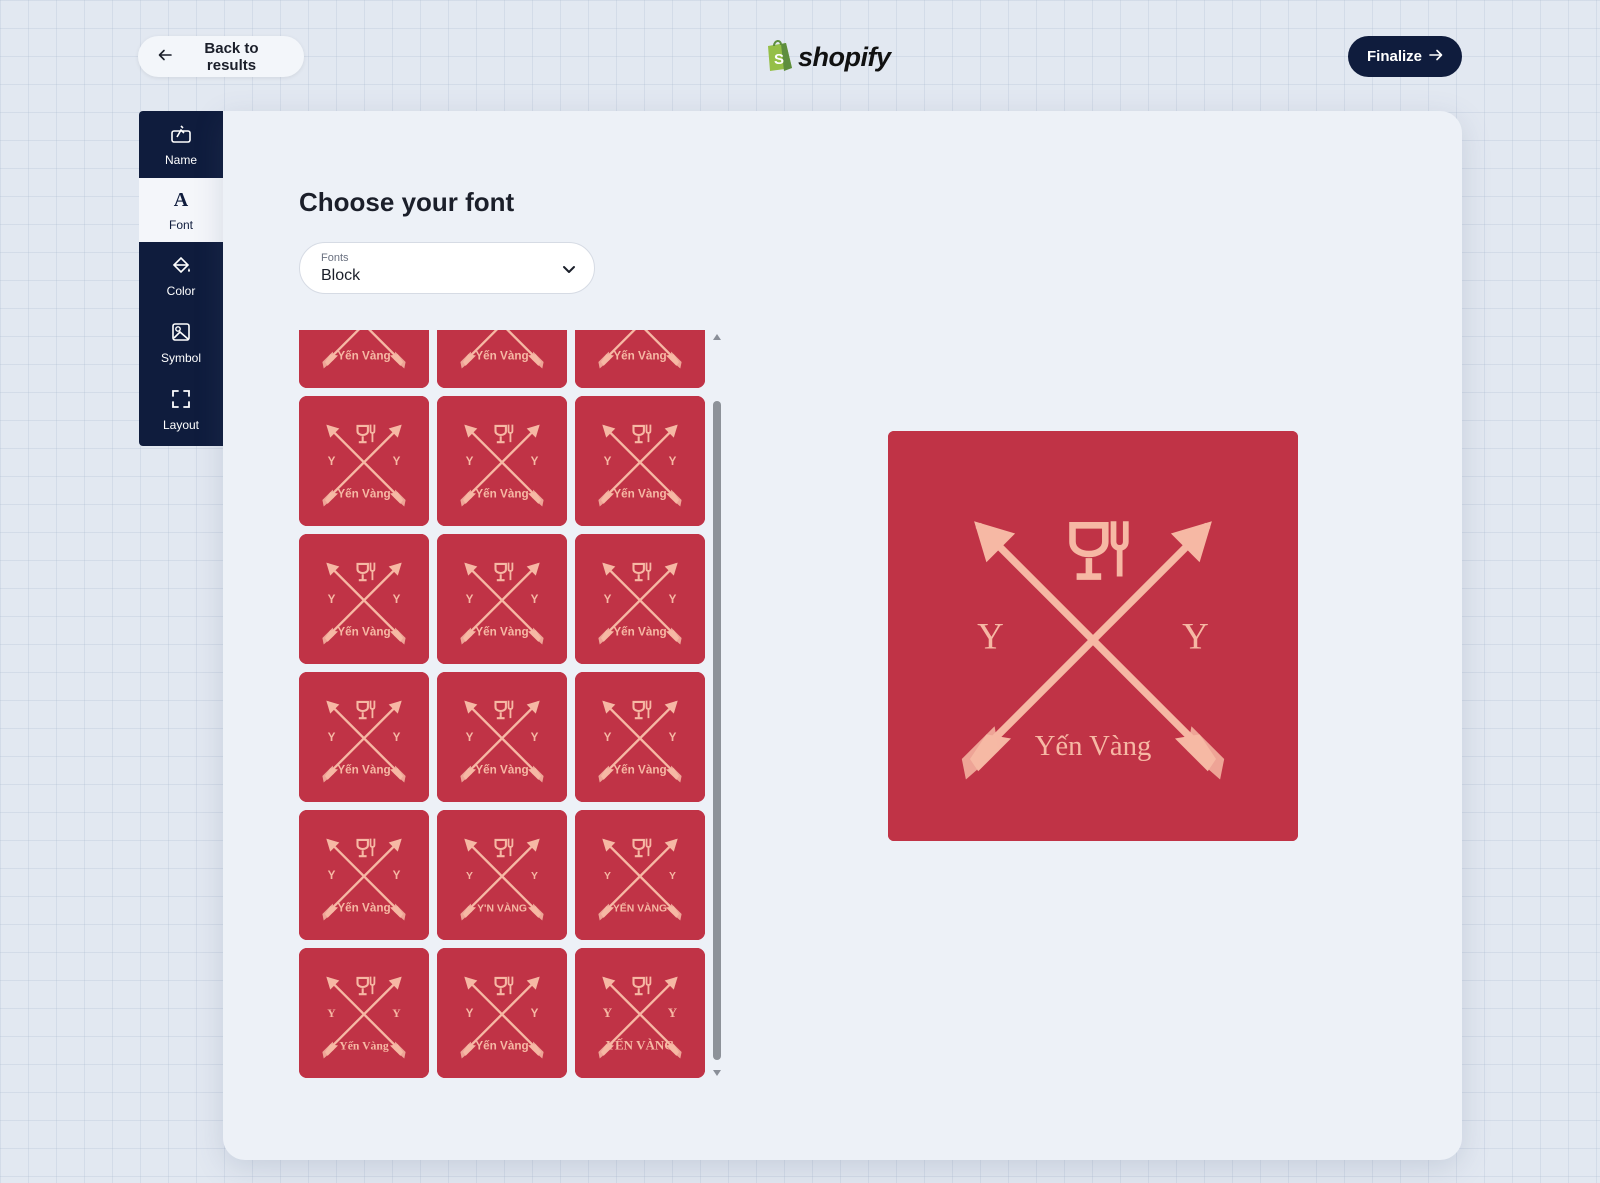  Describe the element at coordinates (181, 135) in the screenshot. I see `name-icon` at that location.